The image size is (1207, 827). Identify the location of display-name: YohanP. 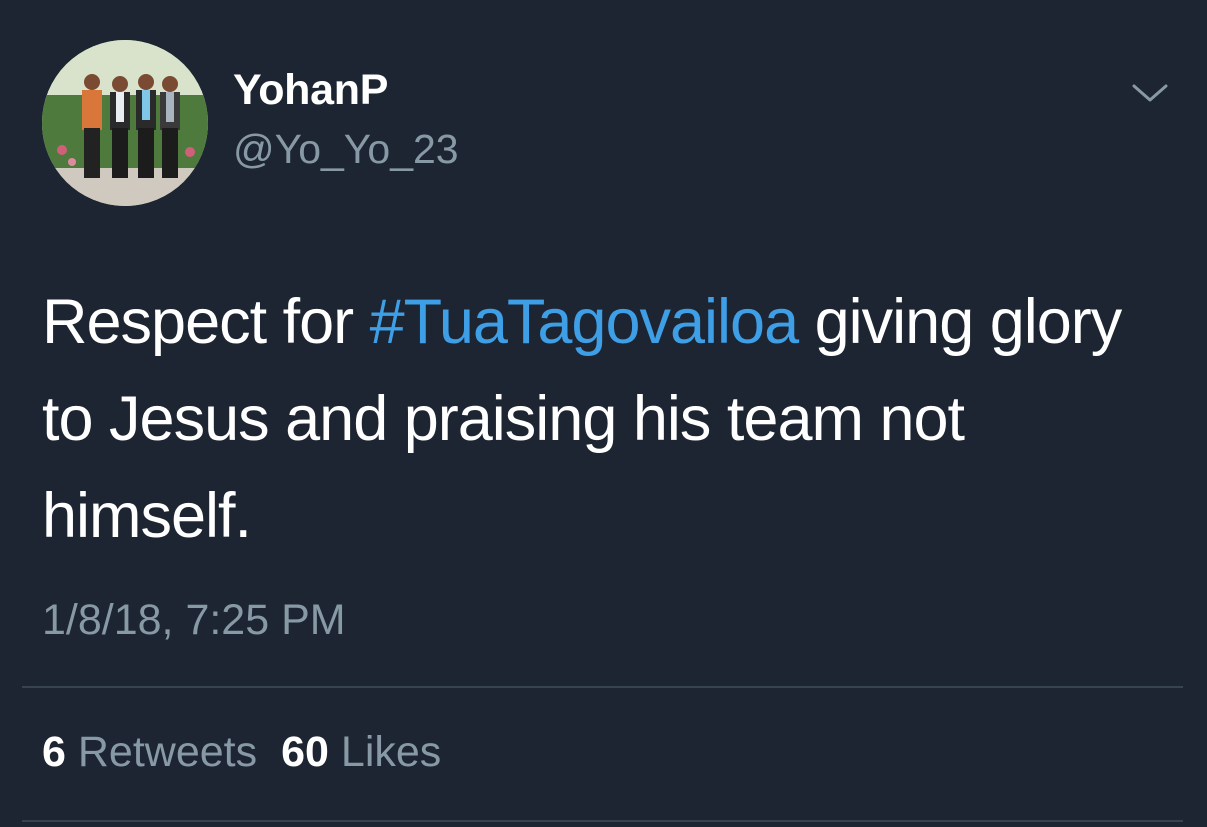
(310, 90).